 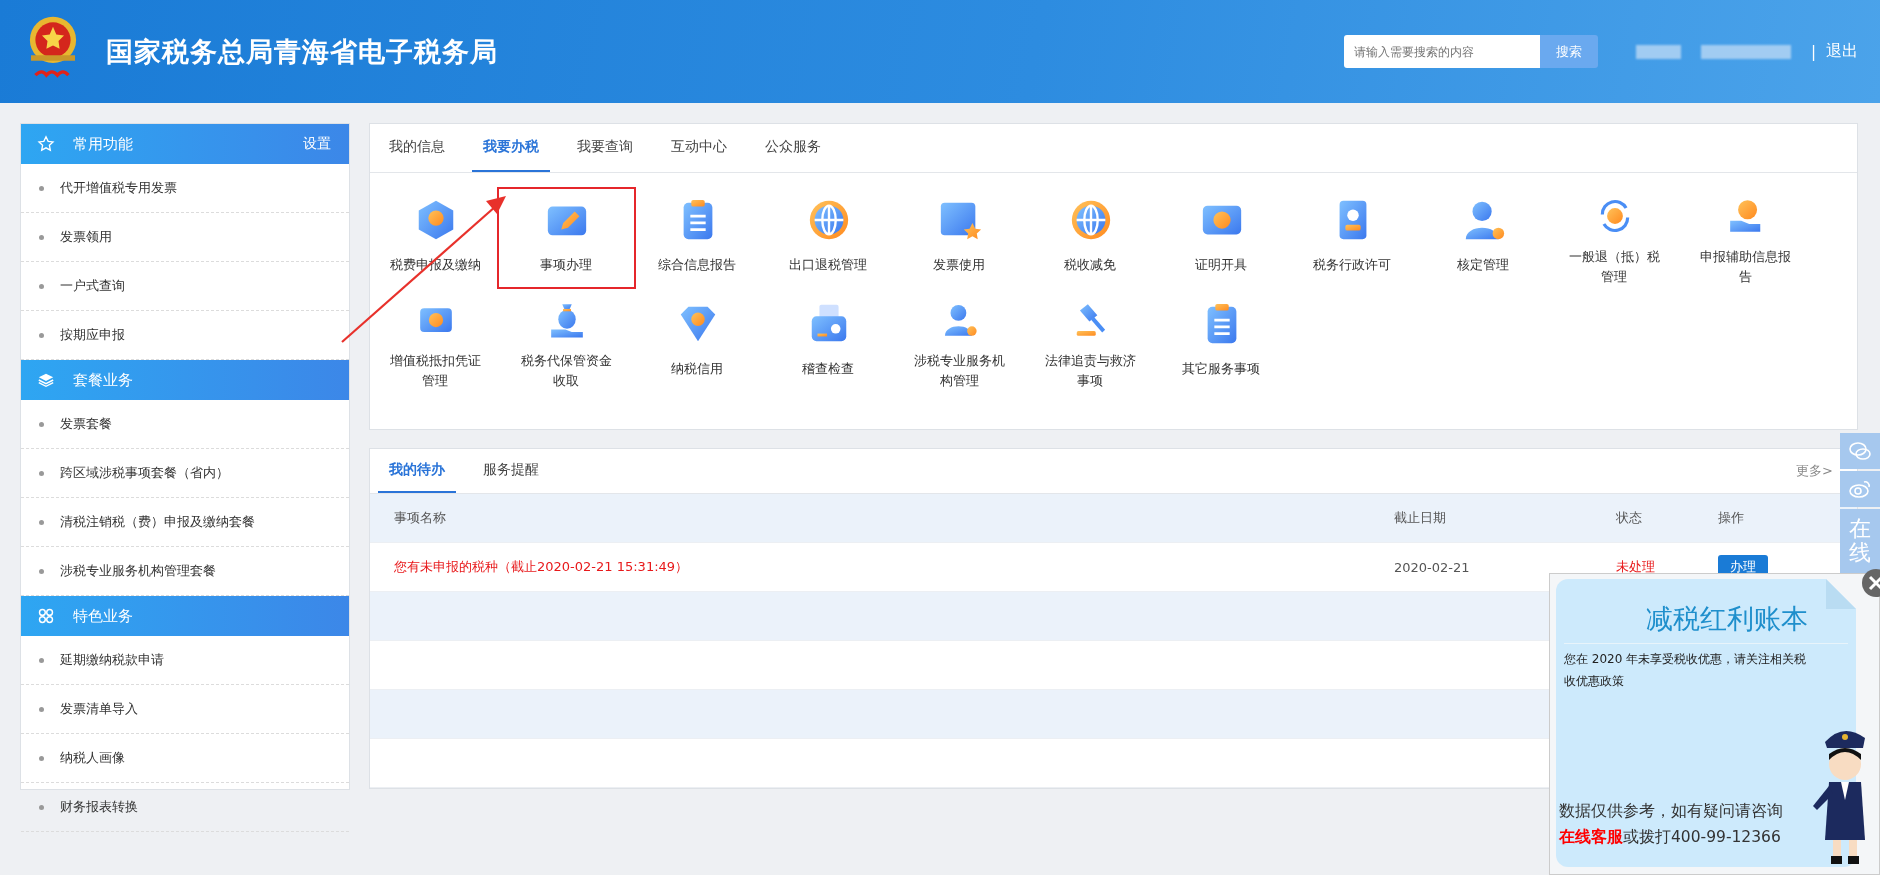 I want to click on table-cell-text: 您有未申报的税种（截止2020-02-21 15:31:49）, so click(x=542, y=567).